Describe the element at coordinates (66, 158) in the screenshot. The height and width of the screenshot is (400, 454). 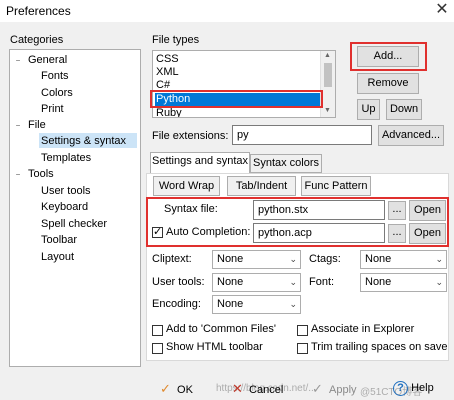
I see `tree-item-templates: Templates` at that location.